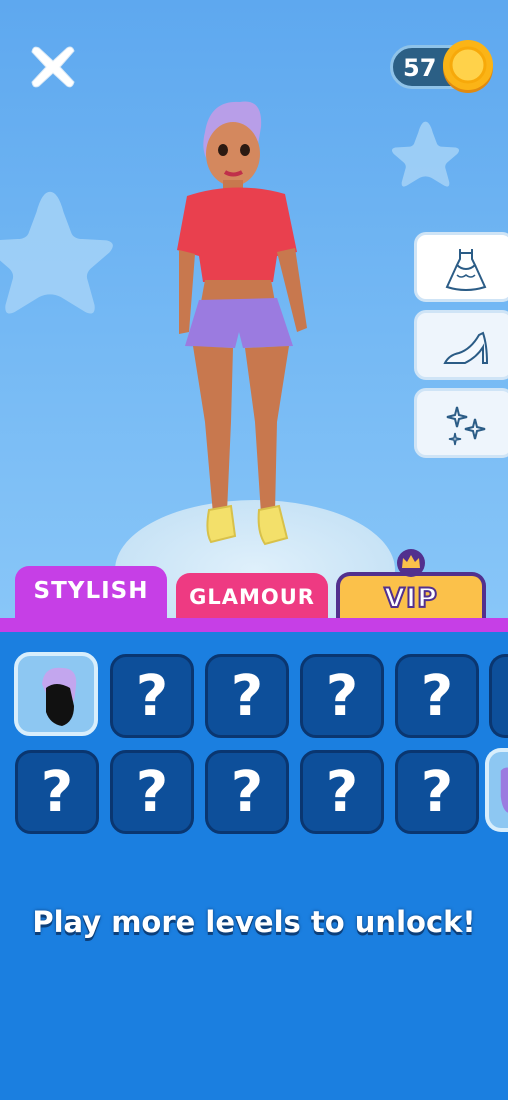 The image size is (508, 1100). What do you see at coordinates (56, 252) in the screenshot?
I see `background-star-left` at bounding box center [56, 252].